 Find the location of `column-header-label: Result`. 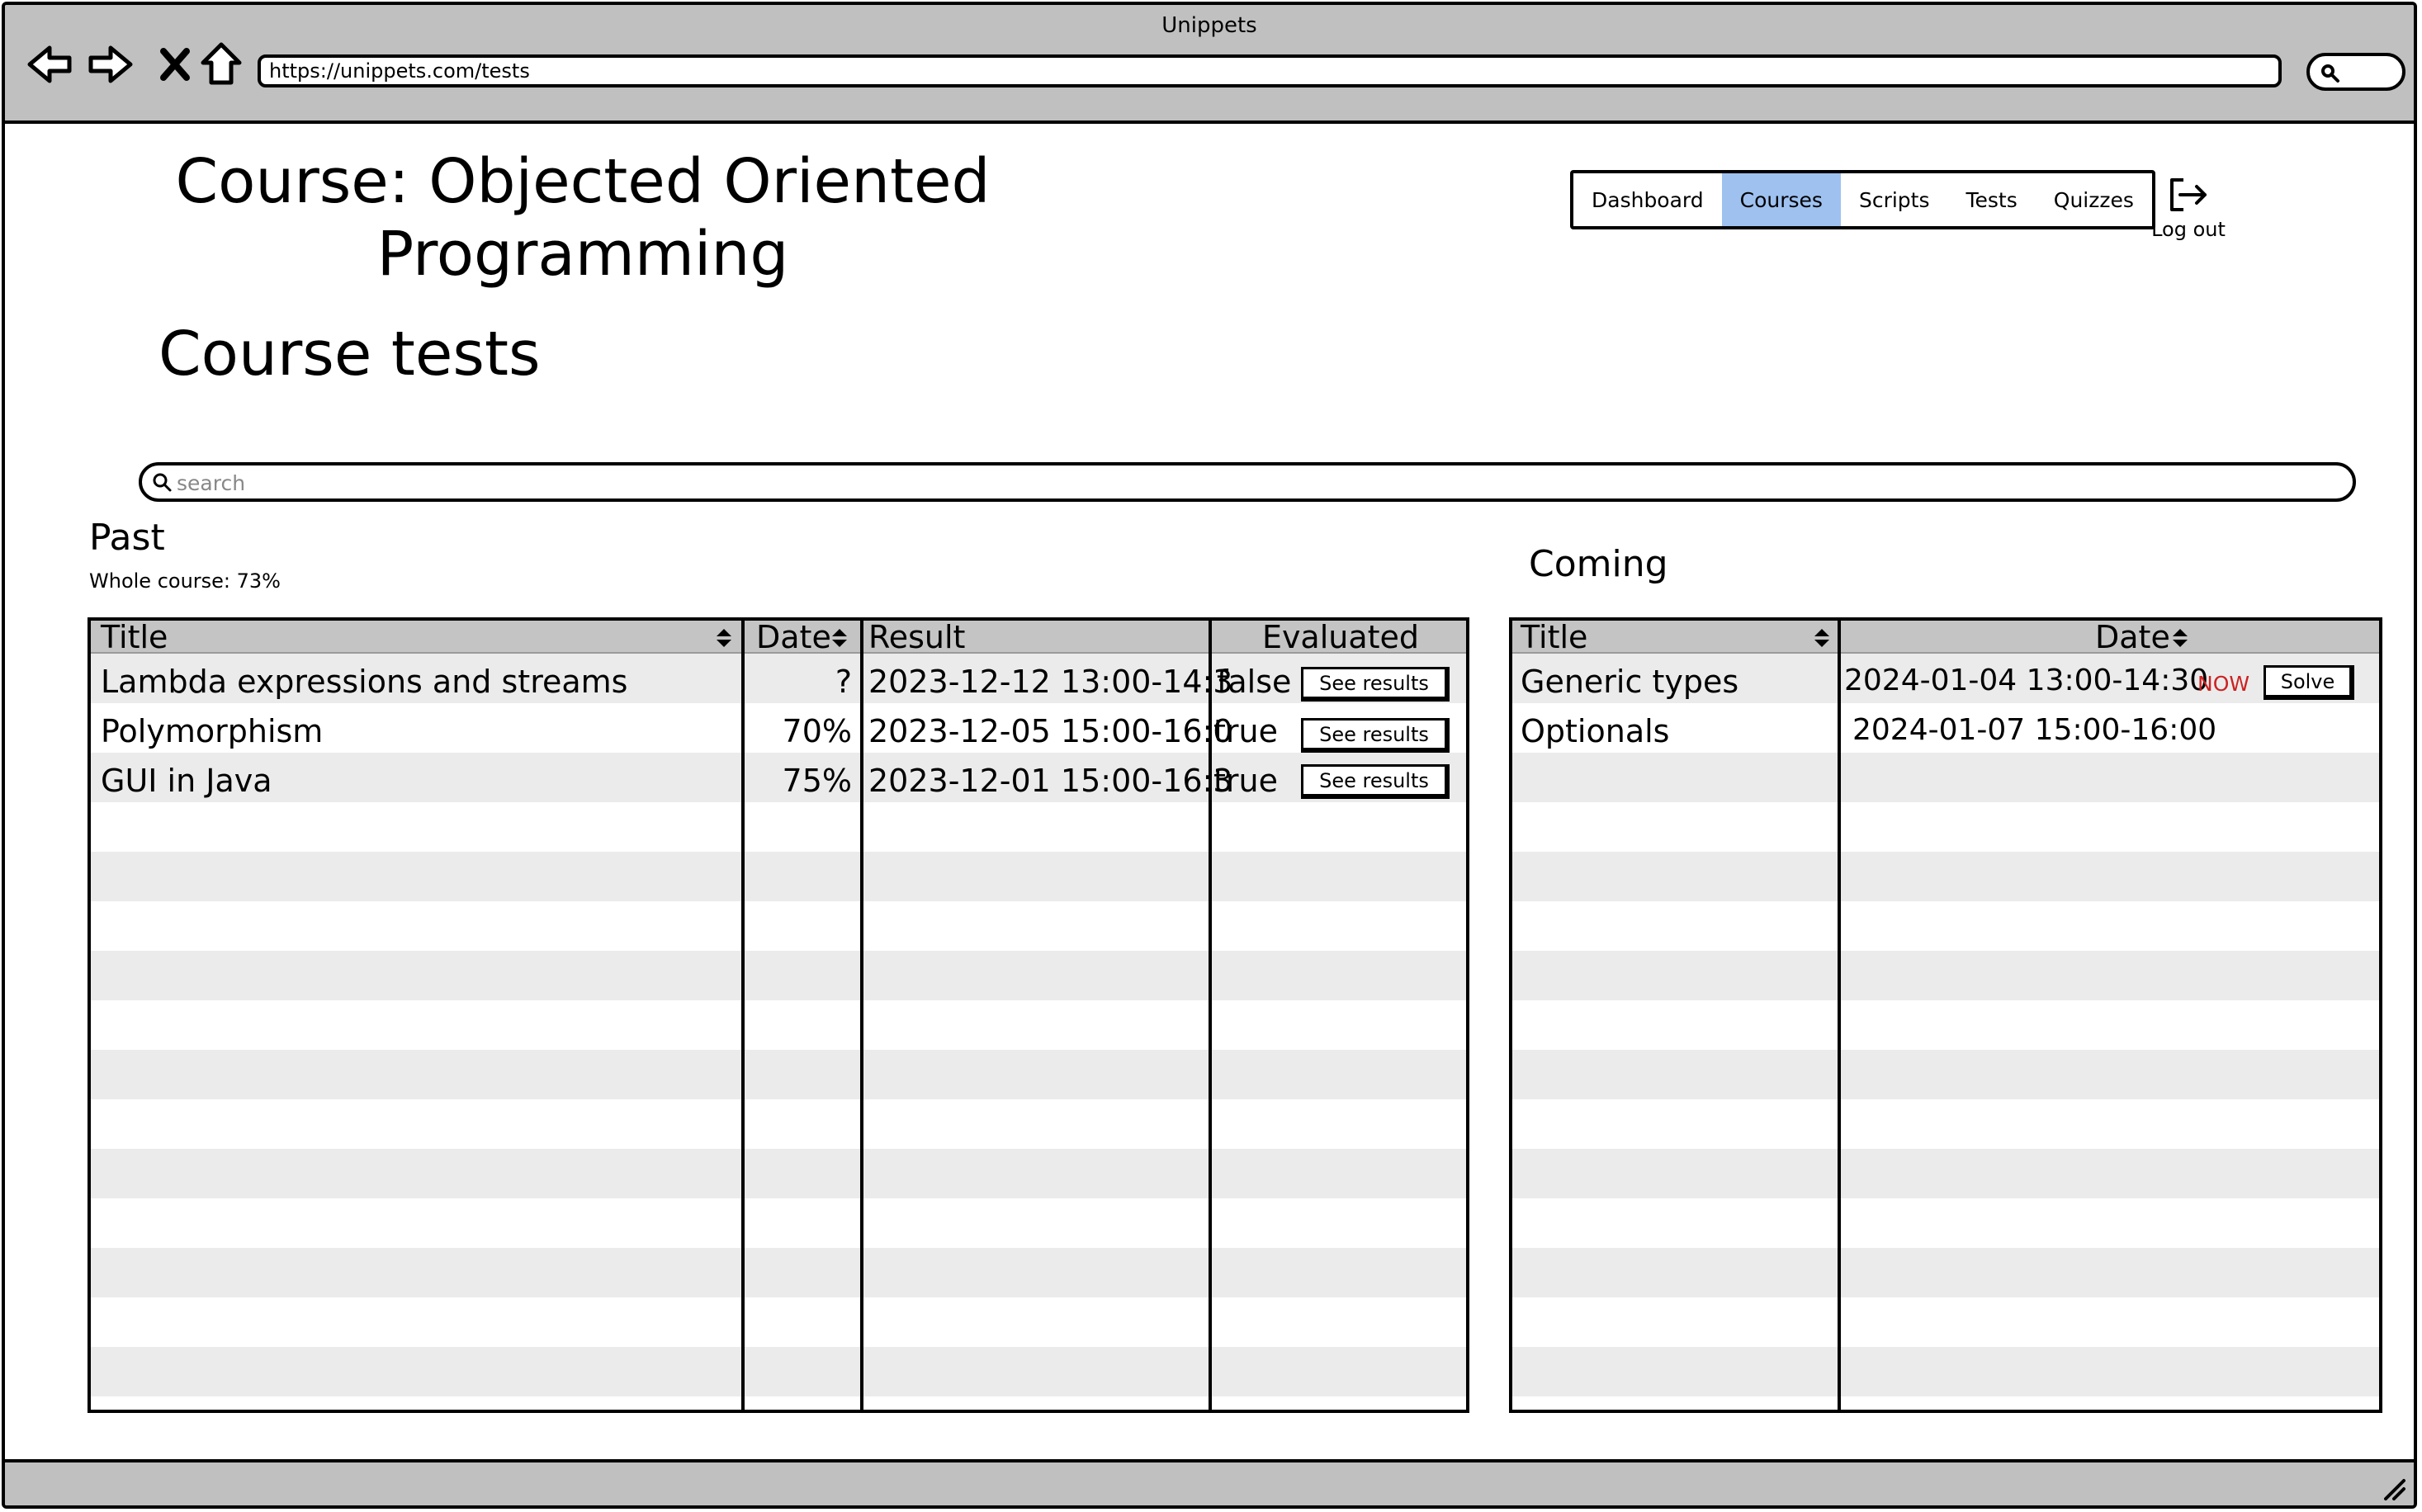

column-header-label: Result is located at coordinates (917, 637).